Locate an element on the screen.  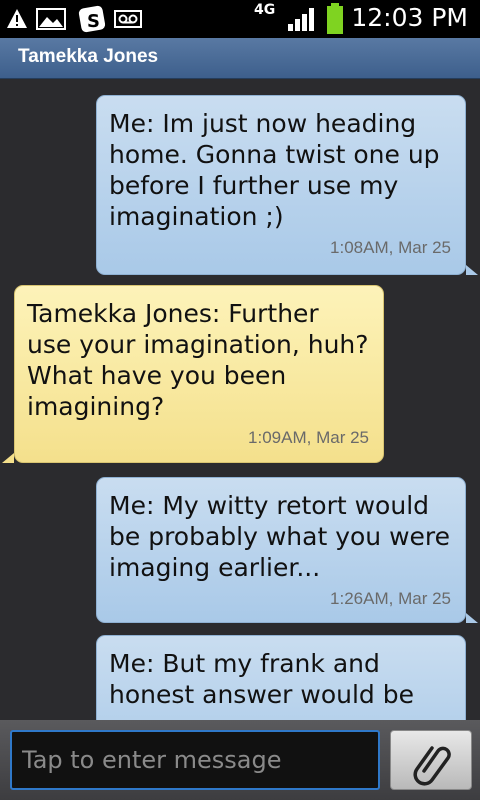
contact-name: Tamekka Jones is located at coordinates (88, 57).